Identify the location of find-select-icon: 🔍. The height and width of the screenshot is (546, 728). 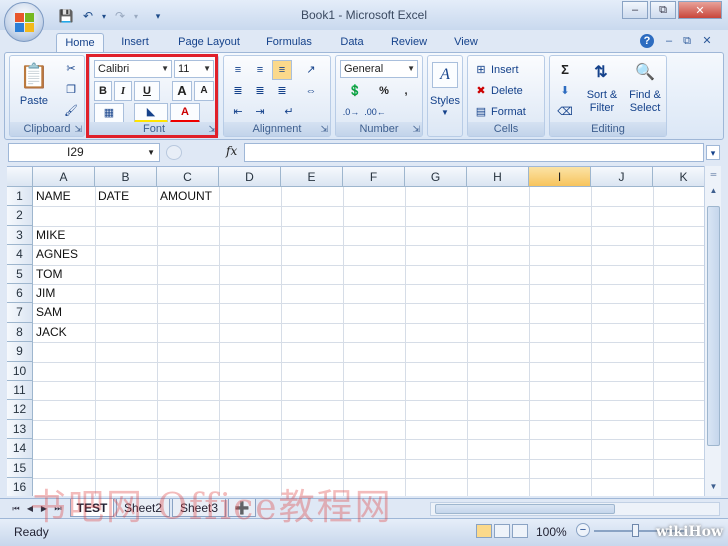
(645, 73).